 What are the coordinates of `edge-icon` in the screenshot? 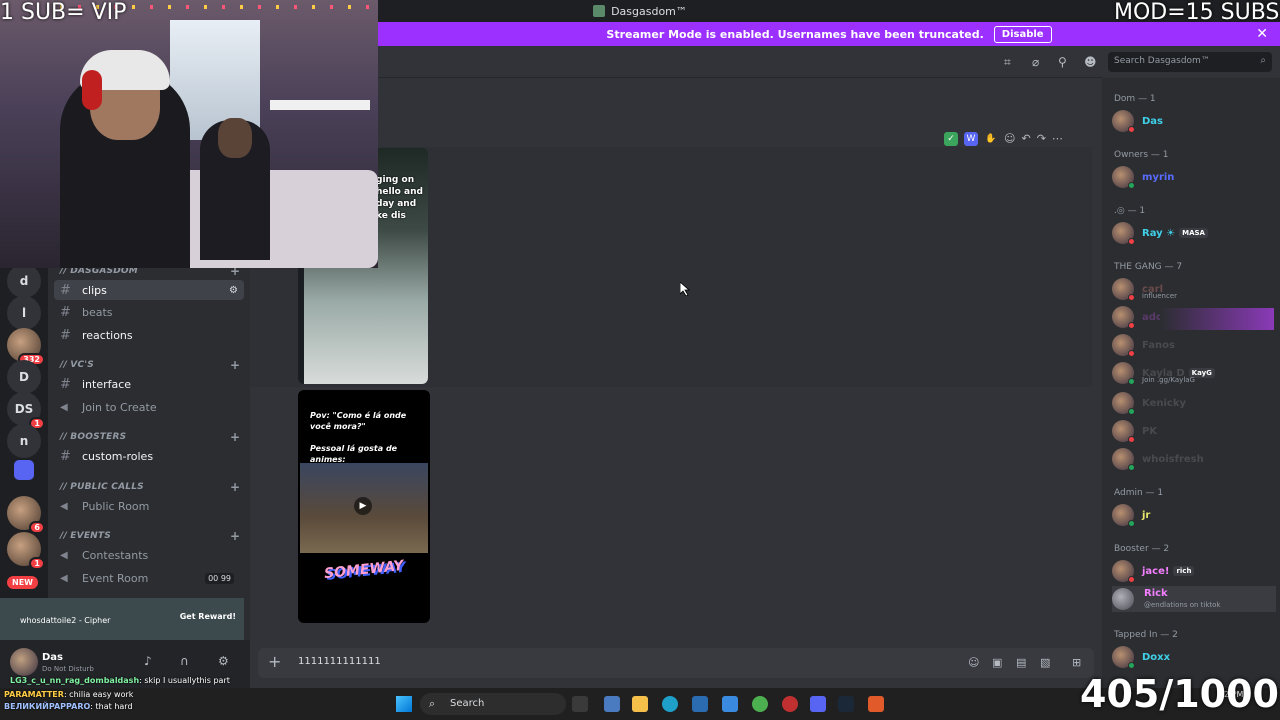 It's located at (670, 704).